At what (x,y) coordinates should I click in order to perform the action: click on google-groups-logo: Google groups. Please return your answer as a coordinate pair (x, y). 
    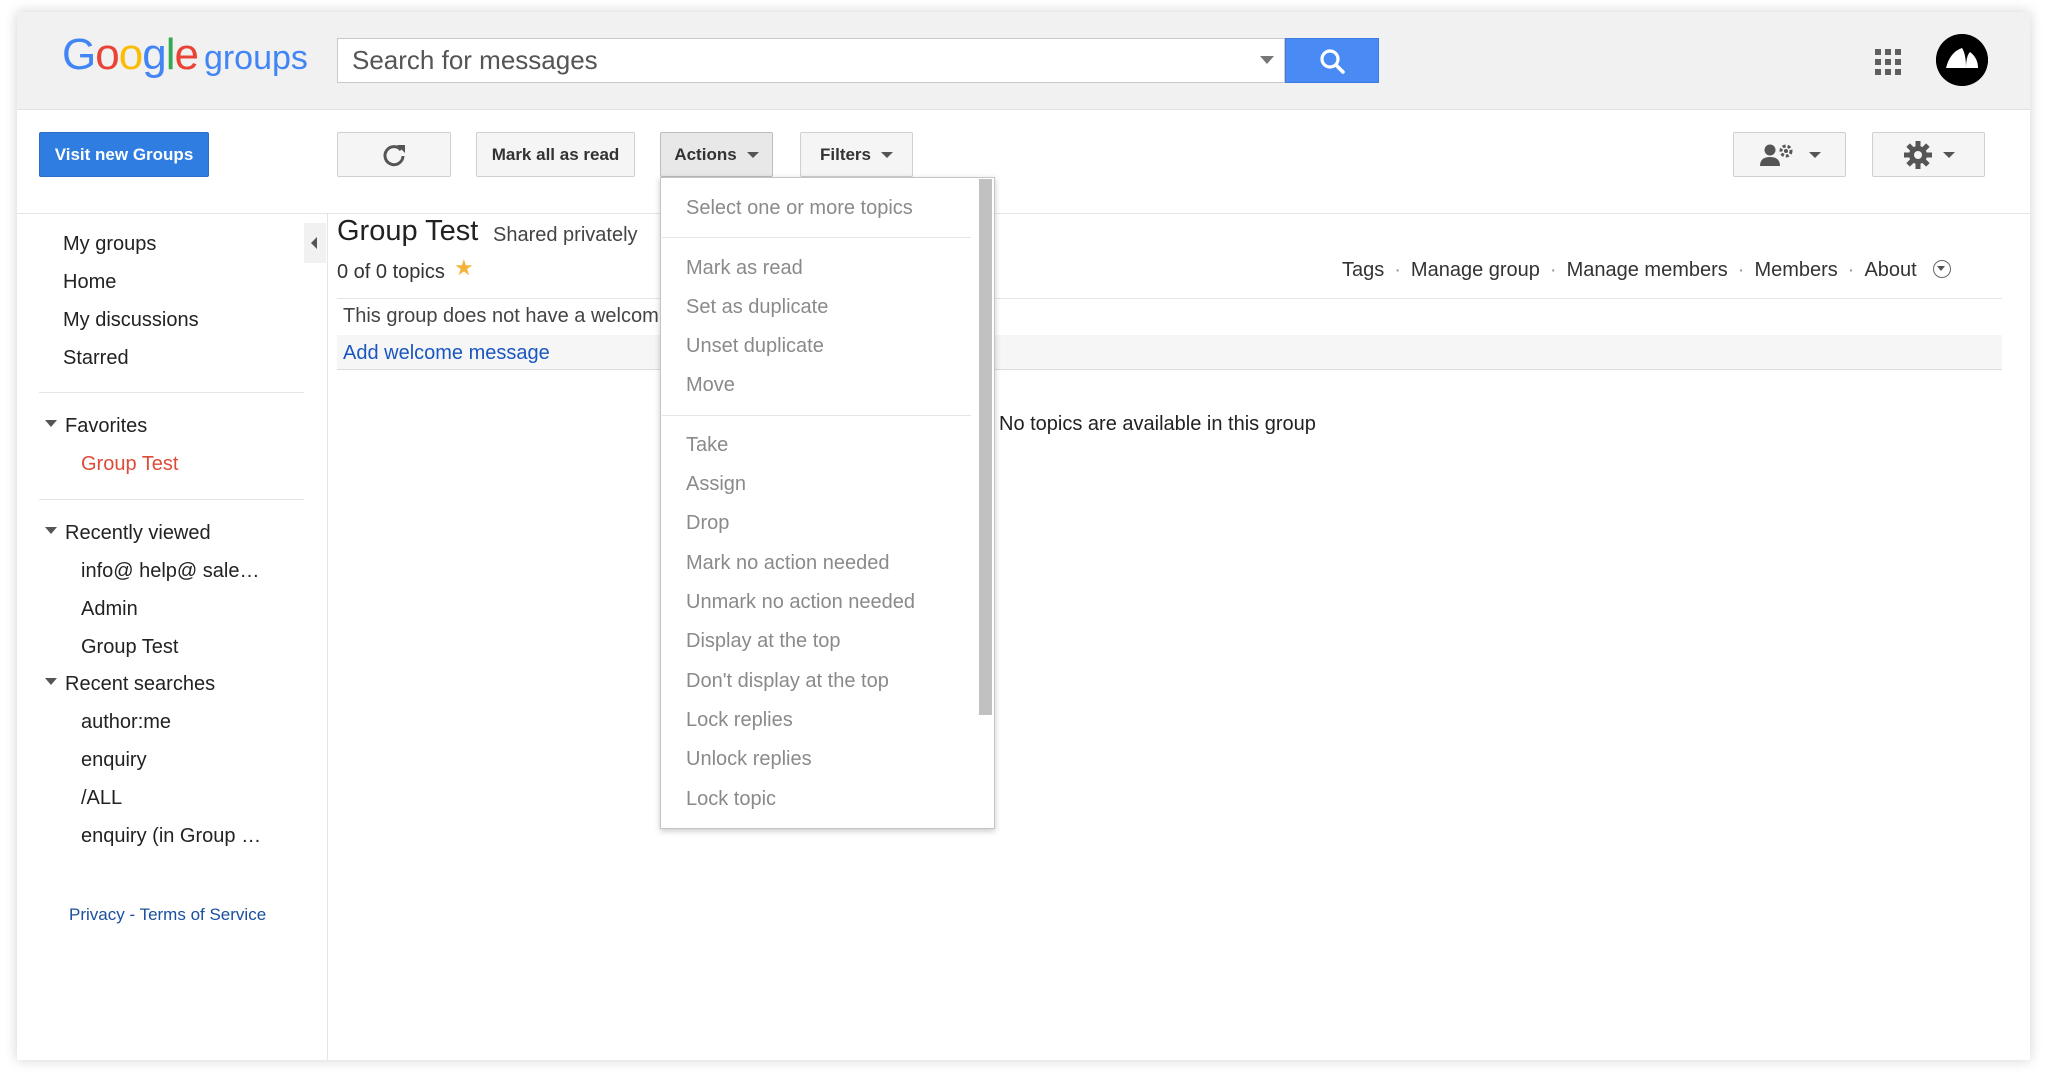
    Looking at the image, I should click on (185, 55).